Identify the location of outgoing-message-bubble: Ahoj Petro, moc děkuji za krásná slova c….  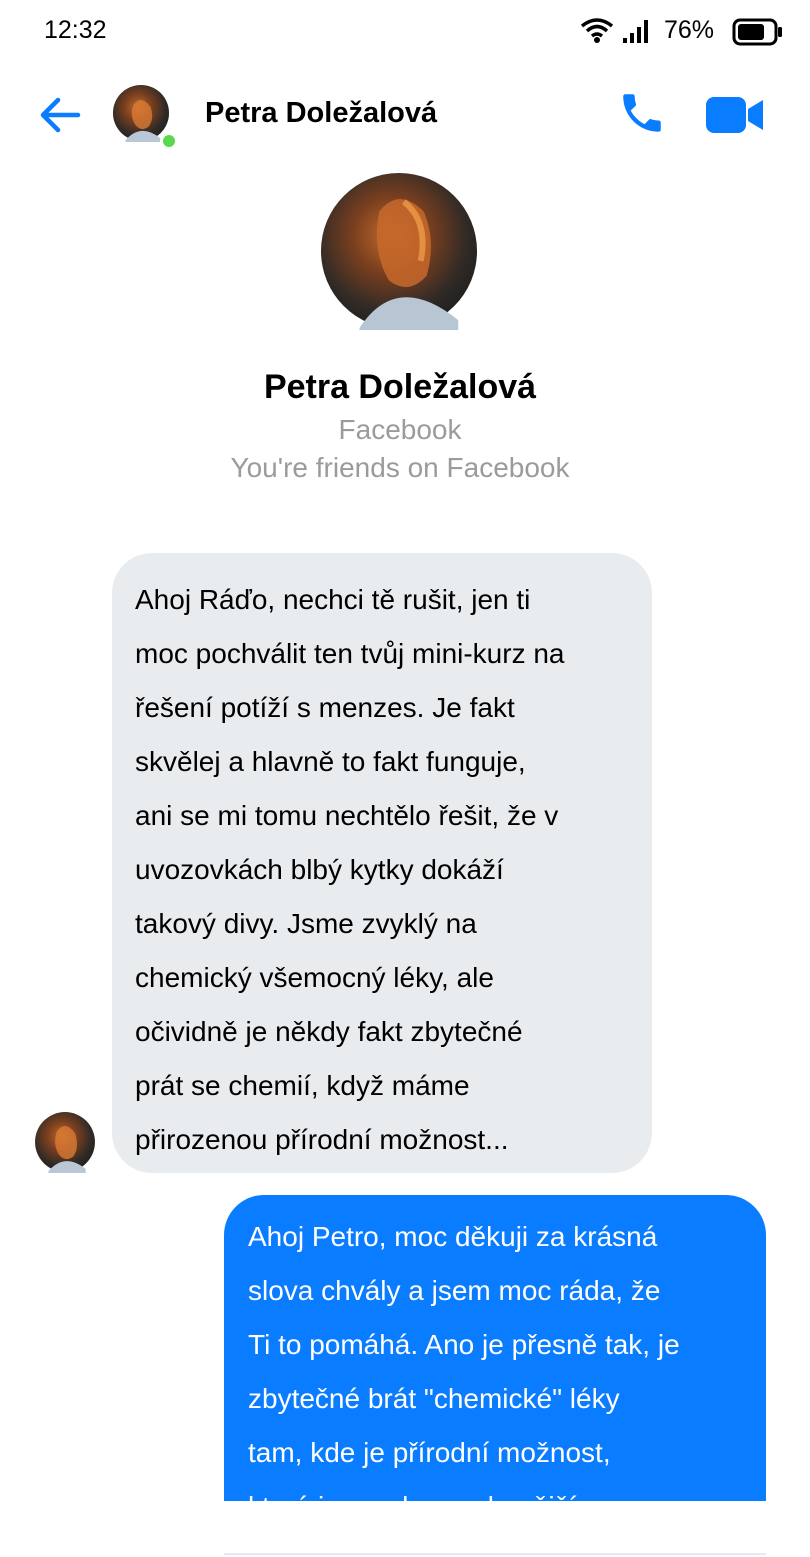
(495, 1348).